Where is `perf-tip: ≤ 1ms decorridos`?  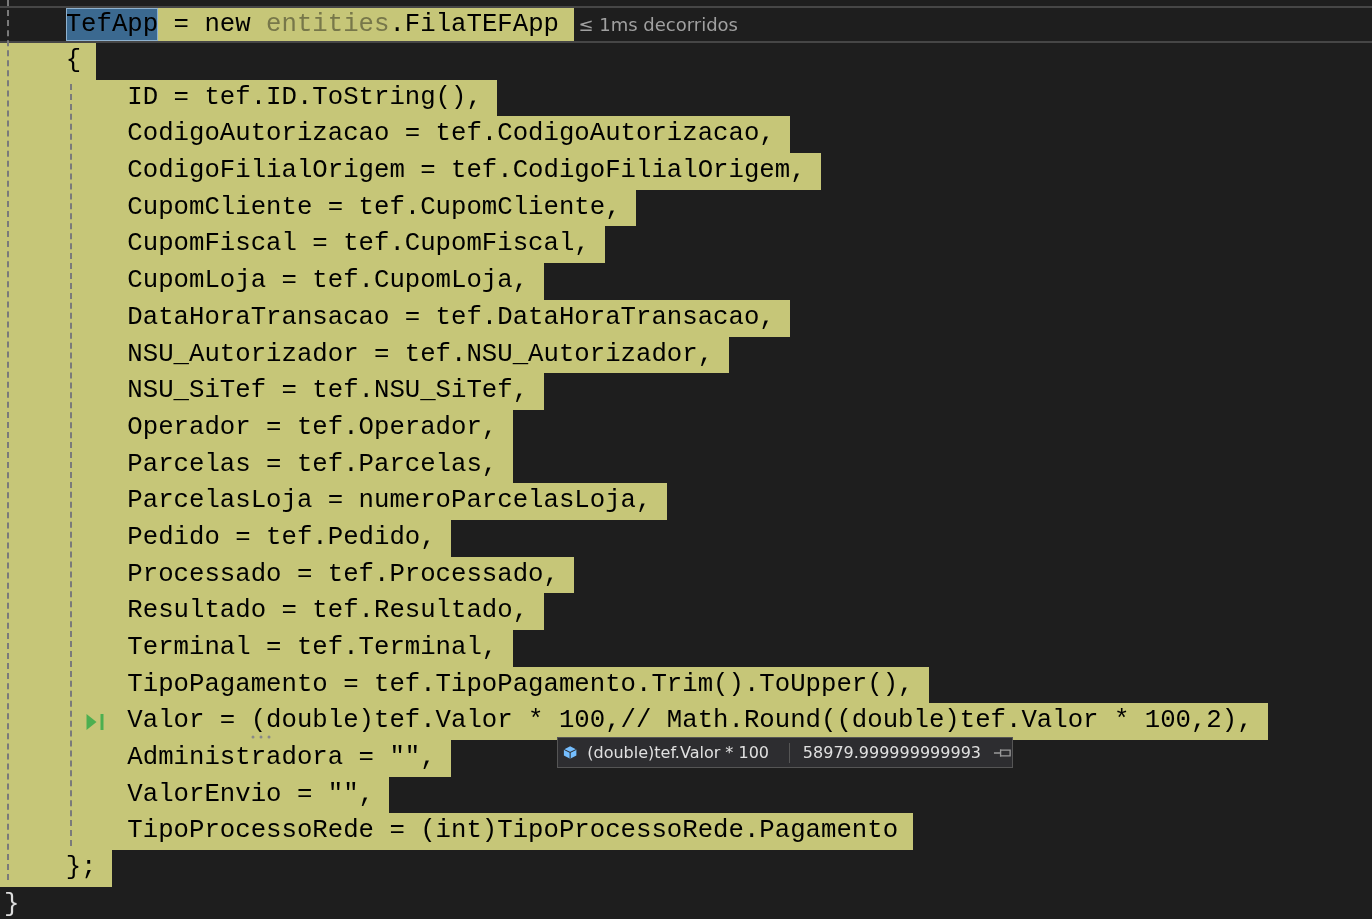 perf-tip: ≤ 1ms decorridos is located at coordinates (656, 24).